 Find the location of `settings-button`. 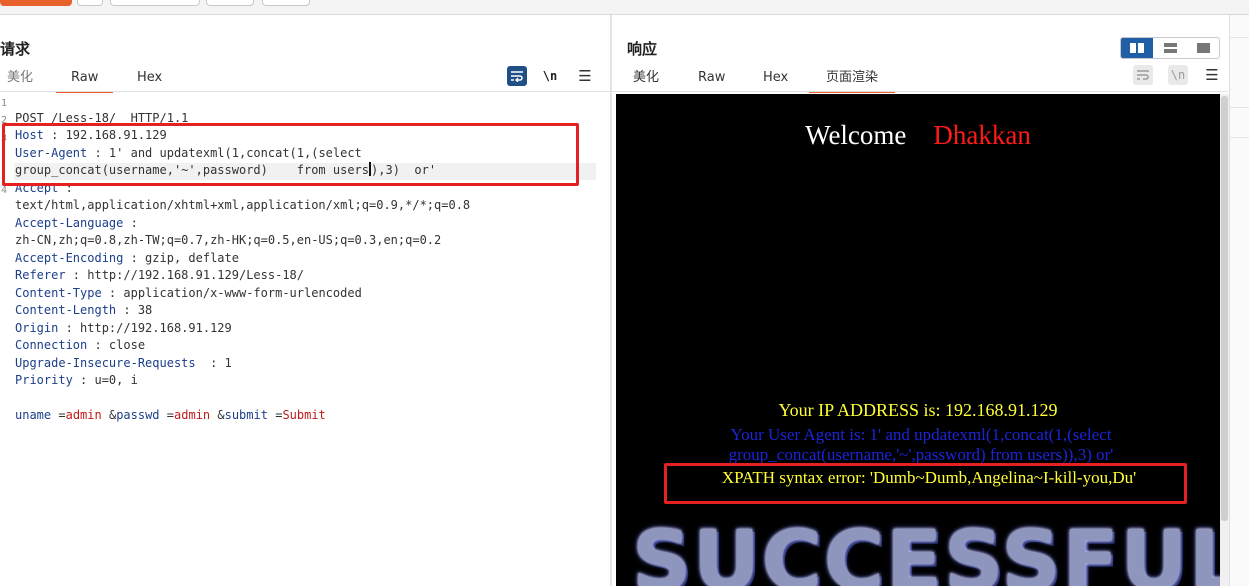

settings-button is located at coordinates (90, 3).